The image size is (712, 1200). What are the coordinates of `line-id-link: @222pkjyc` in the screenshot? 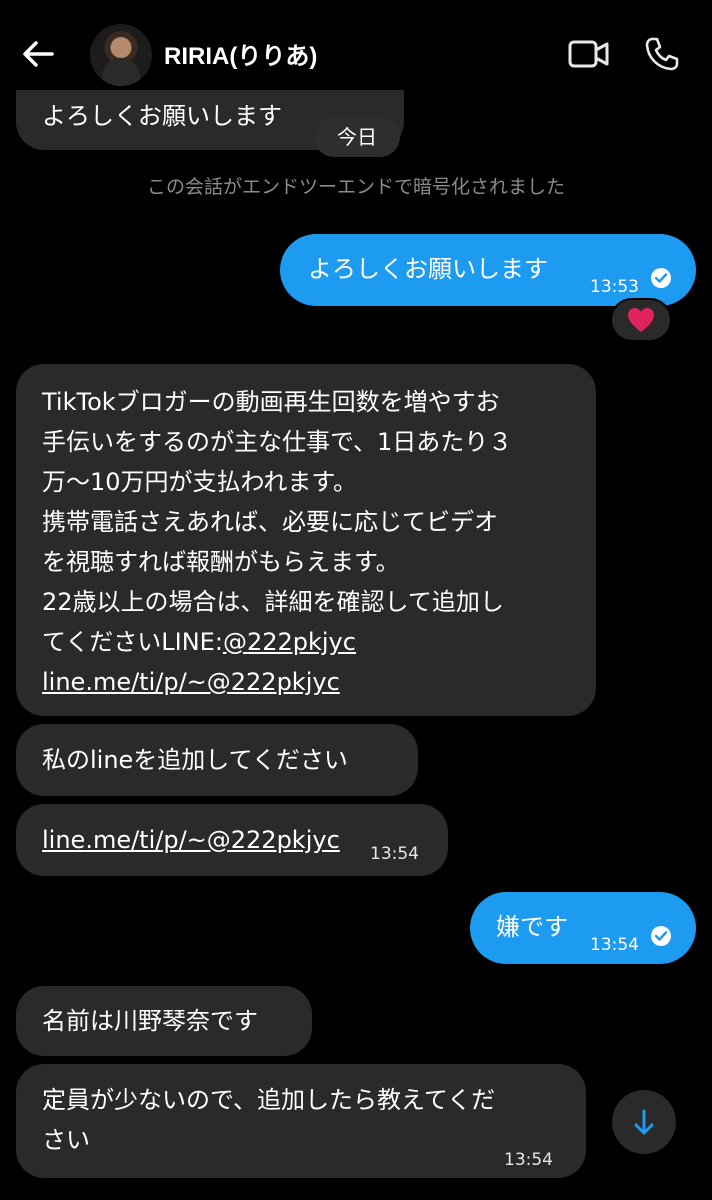 It's located at (289, 642).